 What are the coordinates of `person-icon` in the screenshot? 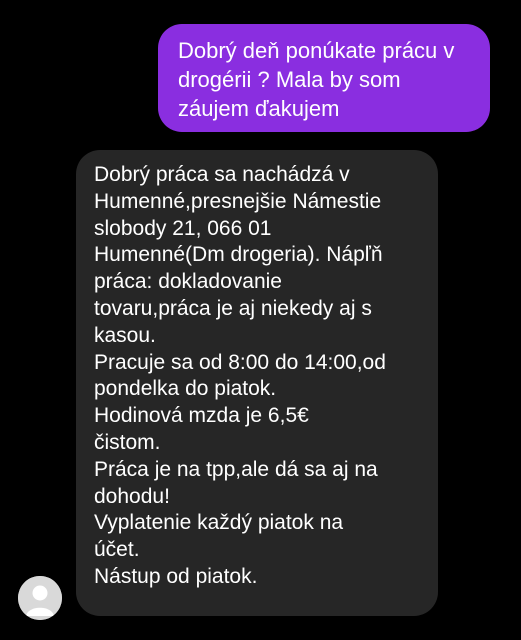 It's located at (40, 598).